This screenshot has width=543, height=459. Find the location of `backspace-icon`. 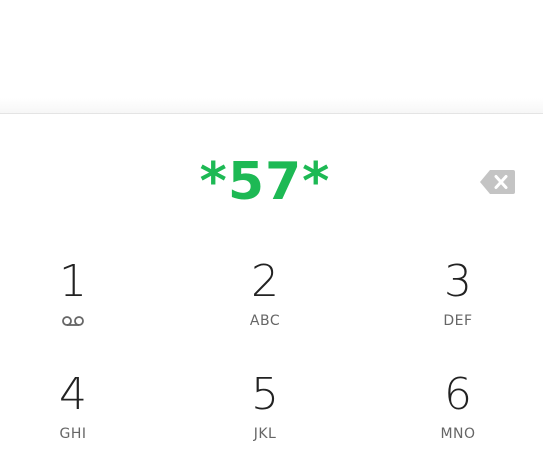

backspace-icon is located at coordinates (497, 182).